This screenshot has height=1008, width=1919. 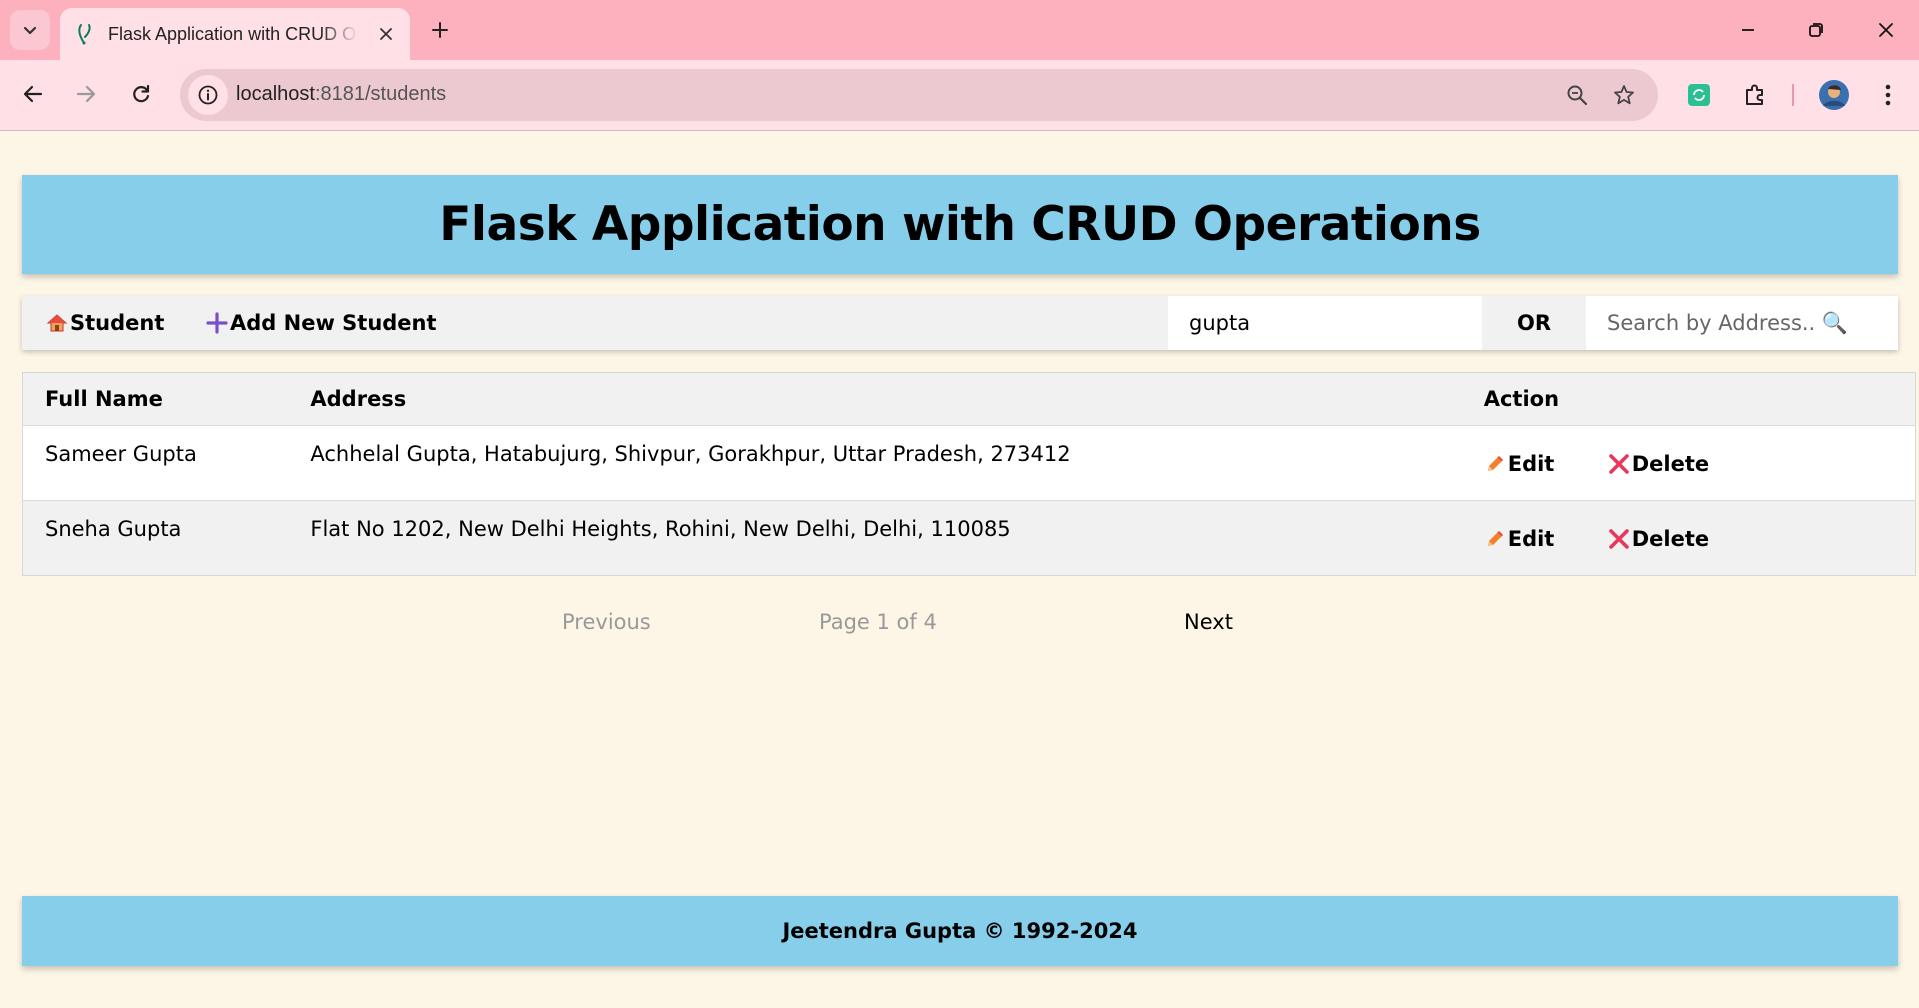 I want to click on arrow-left-icon, so click(x=33, y=94).